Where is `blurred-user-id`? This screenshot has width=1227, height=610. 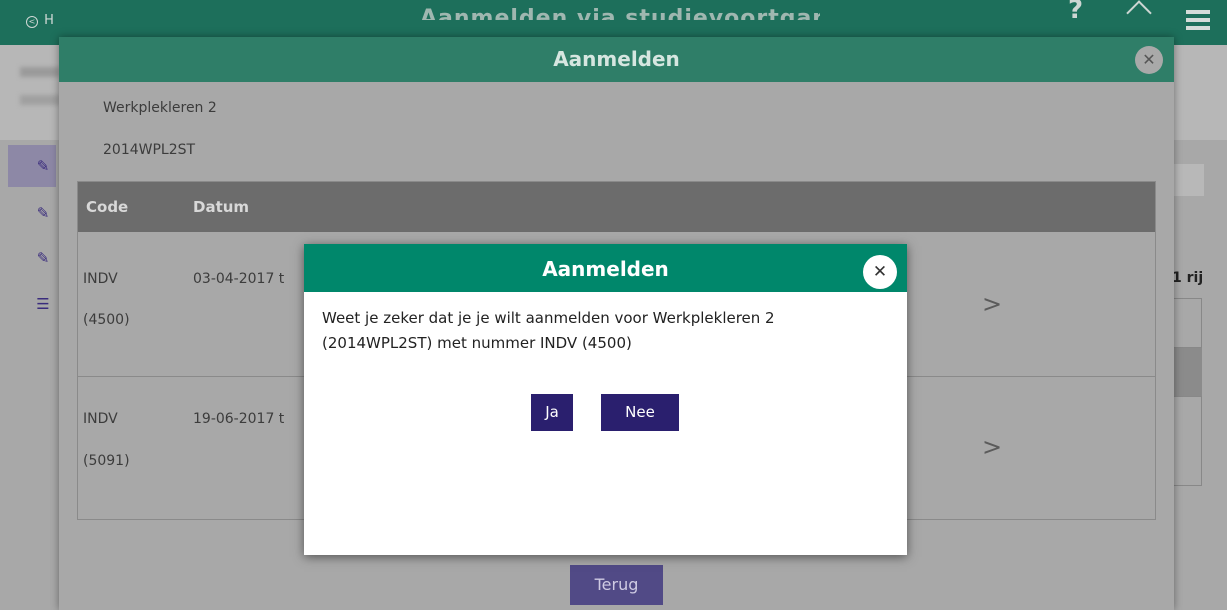 blurred-user-id is located at coordinates (40, 100).